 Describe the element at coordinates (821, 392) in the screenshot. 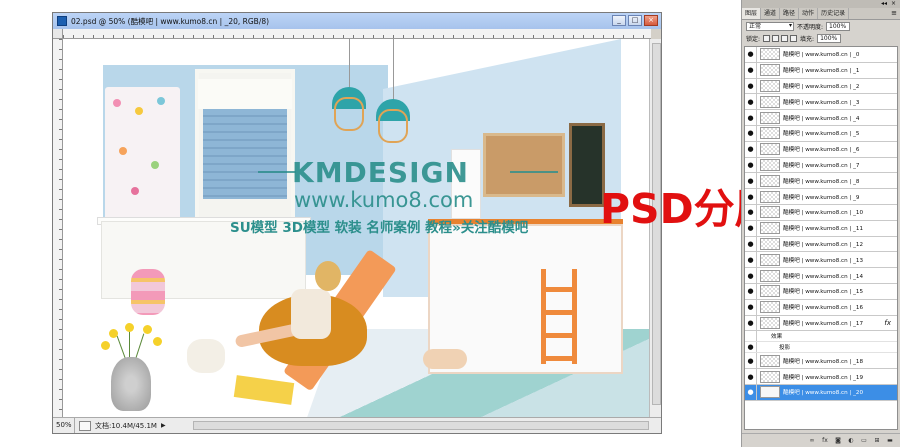

I see `layer-row-selected: ● 酷模吧 | www.kumo8.cn | _20` at that location.